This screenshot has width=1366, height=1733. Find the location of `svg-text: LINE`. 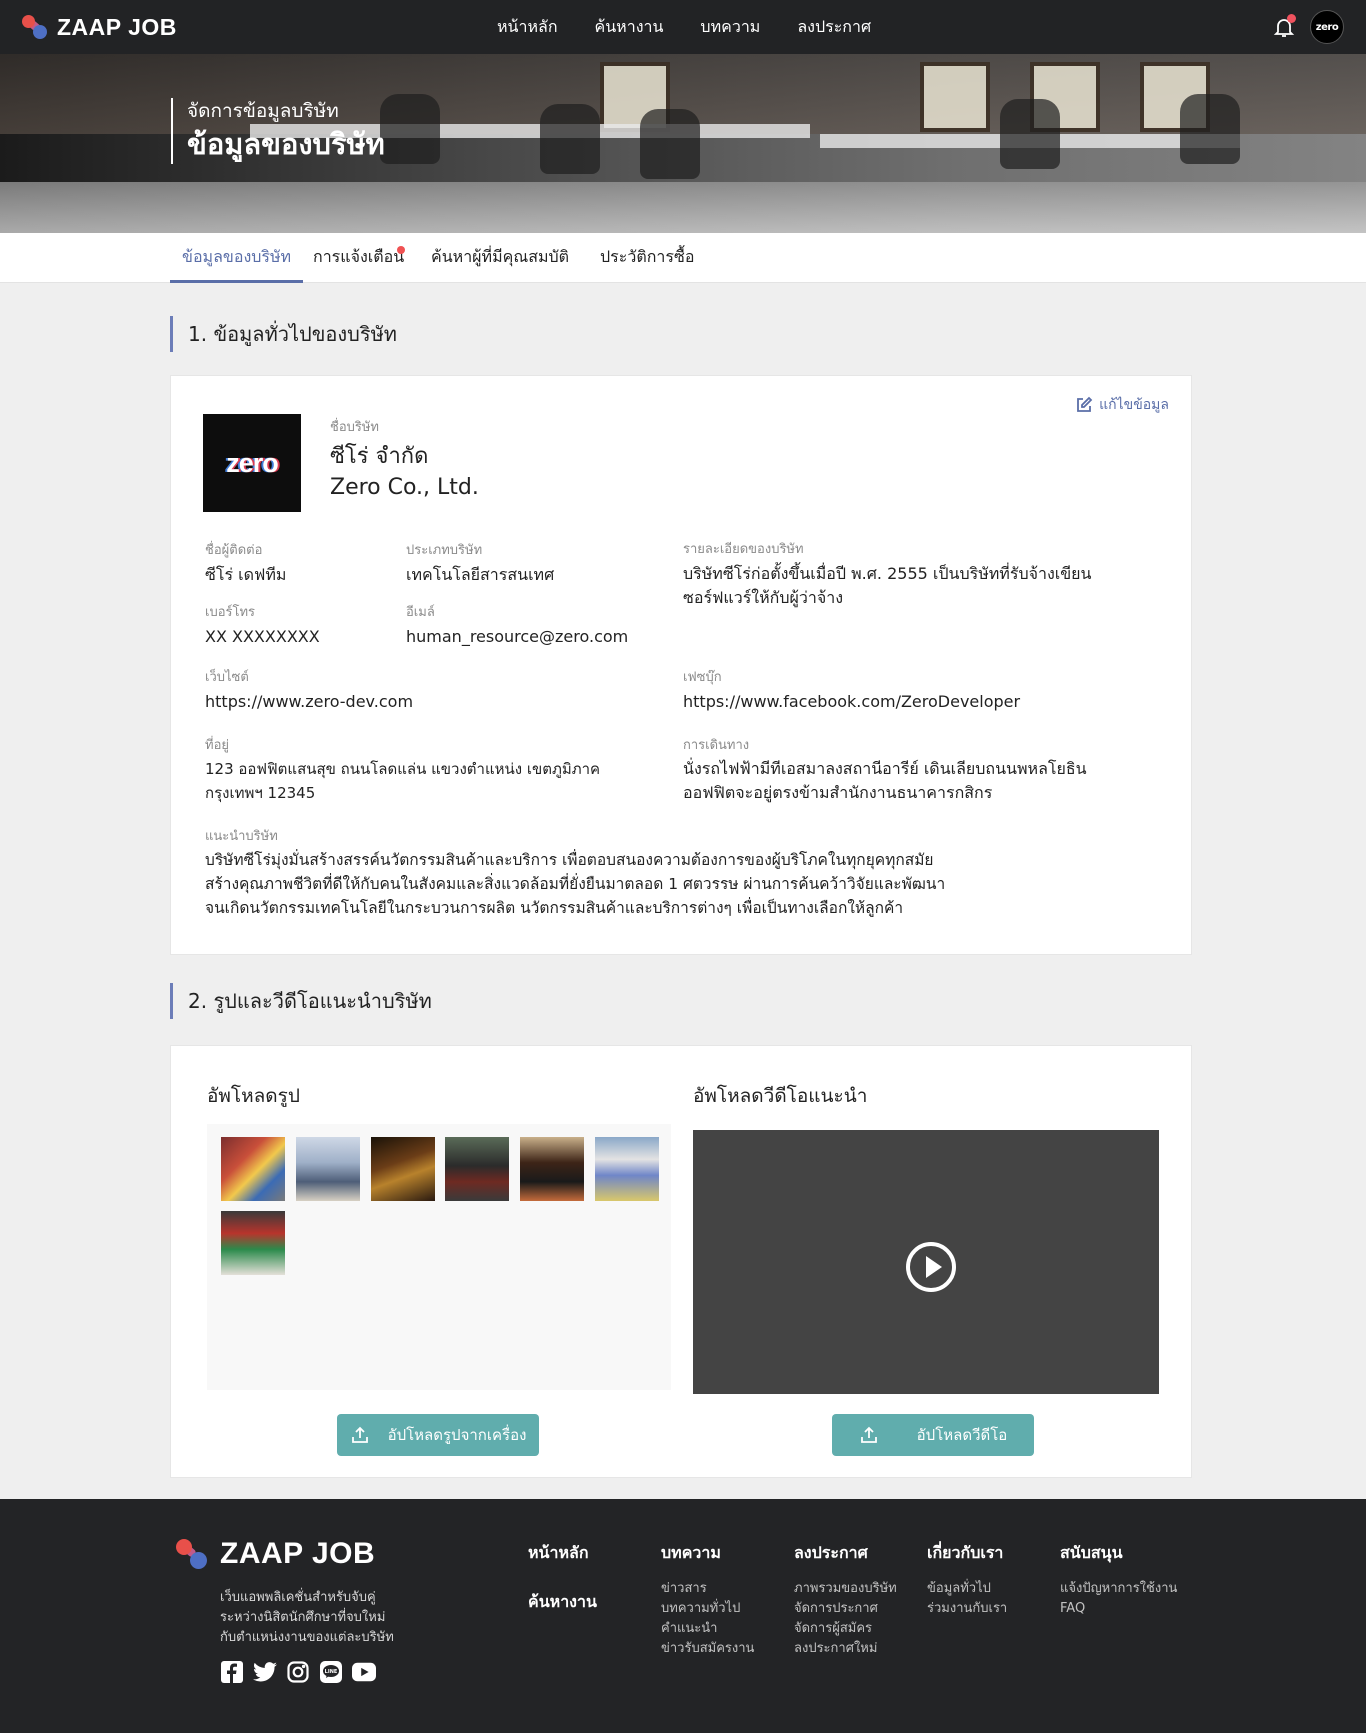

svg-text: LINE is located at coordinates (331, 1672).